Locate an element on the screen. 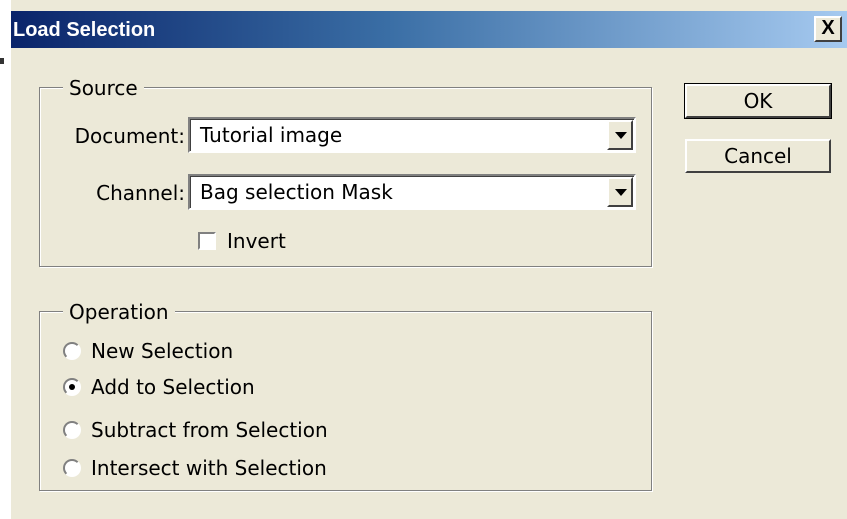 This screenshot has width=847, height=519. background-window-mark is located at coordinates (2, 61).